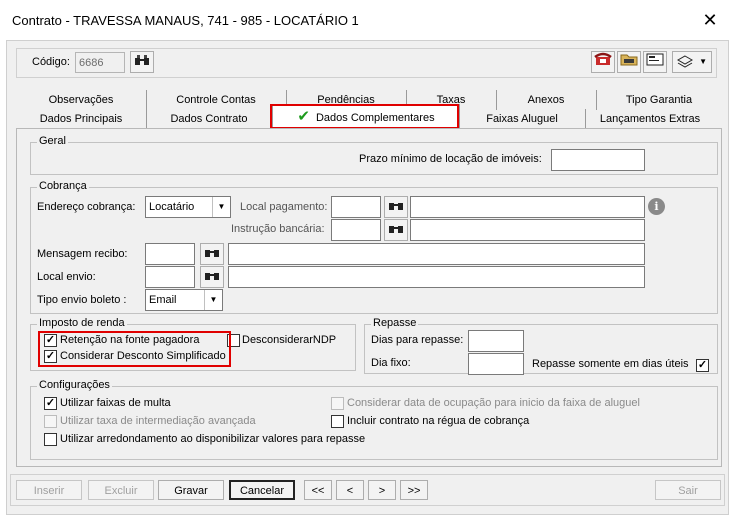  Describe the element at coordinates (91, 63) in the screenshot. I see `codigo-value: 6686` at that location.